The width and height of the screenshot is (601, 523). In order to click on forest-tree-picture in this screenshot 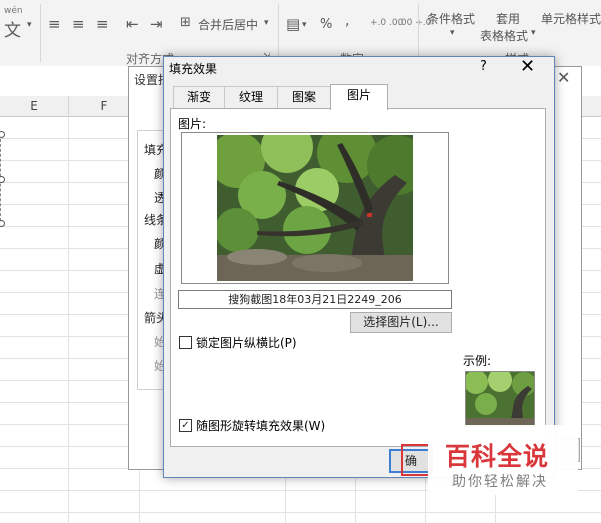, I will do `click(315, 208)`.